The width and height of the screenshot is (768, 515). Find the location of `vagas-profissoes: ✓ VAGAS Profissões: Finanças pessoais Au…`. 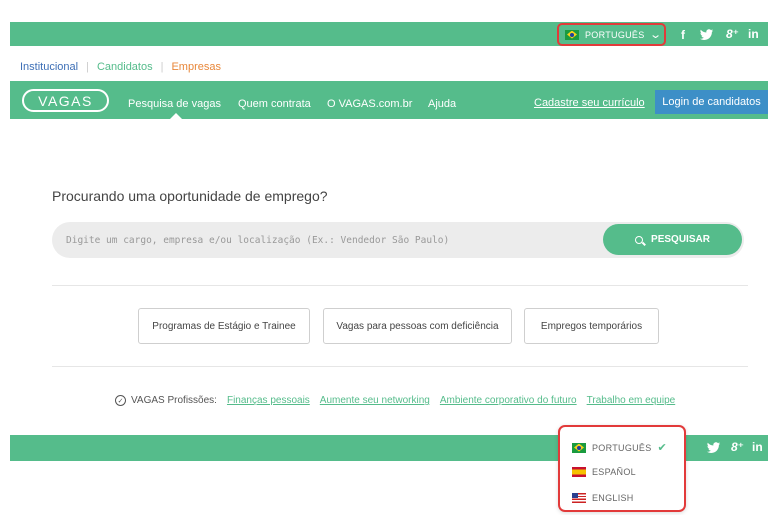

vagas-profissoes: ✓ VAGAS Profissões: Finanças pessoais Au… is located at coordinates (395, 400).